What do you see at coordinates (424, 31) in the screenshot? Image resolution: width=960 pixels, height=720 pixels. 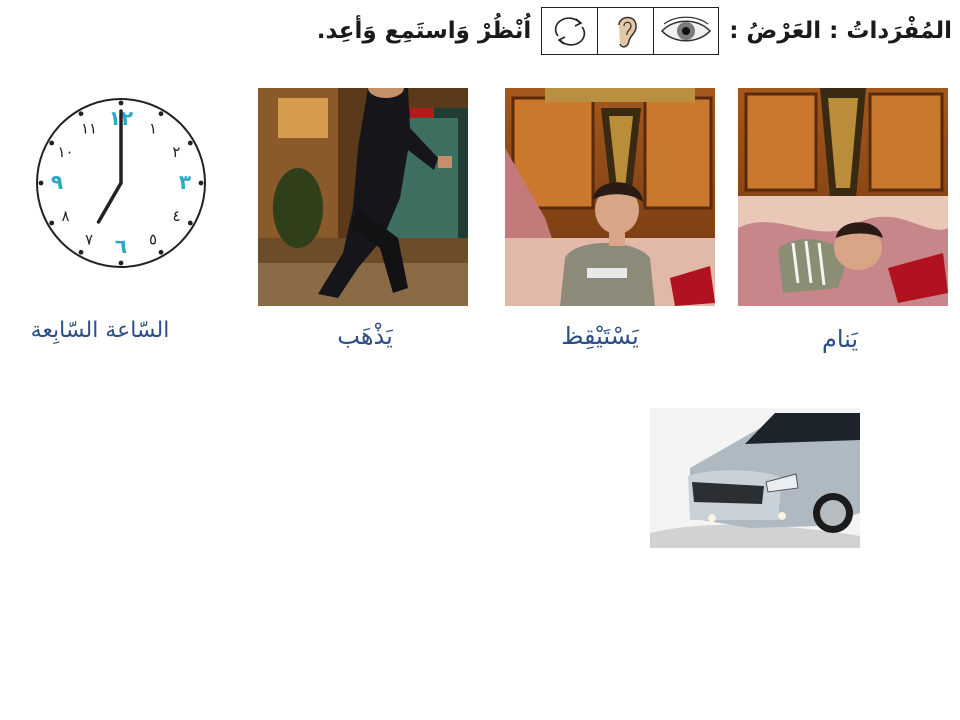 I see `instruction-text: اُنْظُرْ وَاستَمِع وَأعِد.` at bounding box center [424, 31].